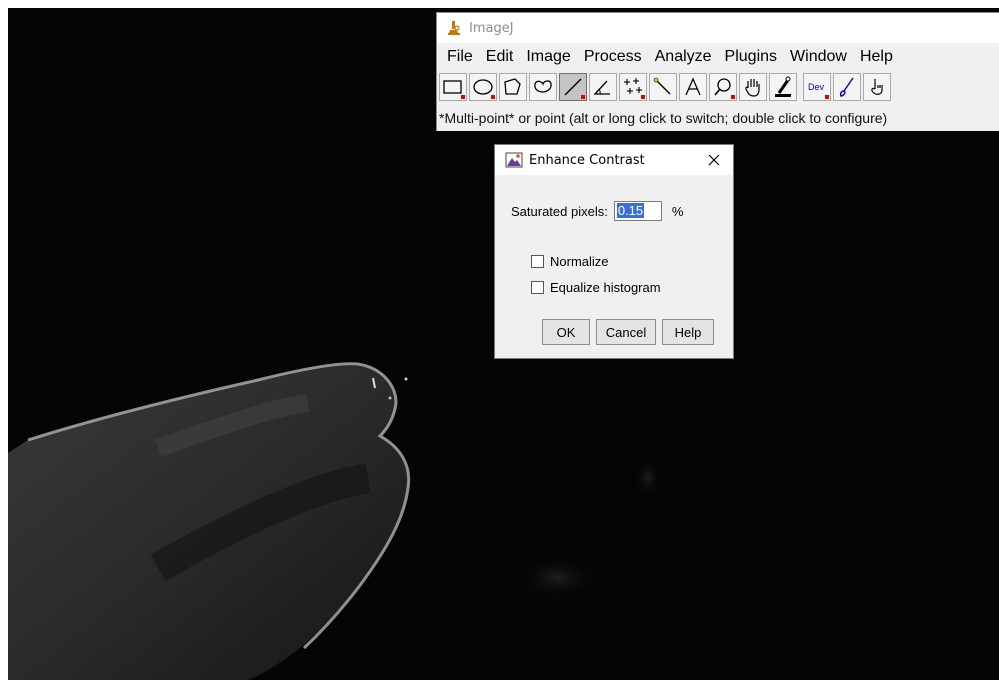  I want to click on multipoint-tool, so click(633, 87).